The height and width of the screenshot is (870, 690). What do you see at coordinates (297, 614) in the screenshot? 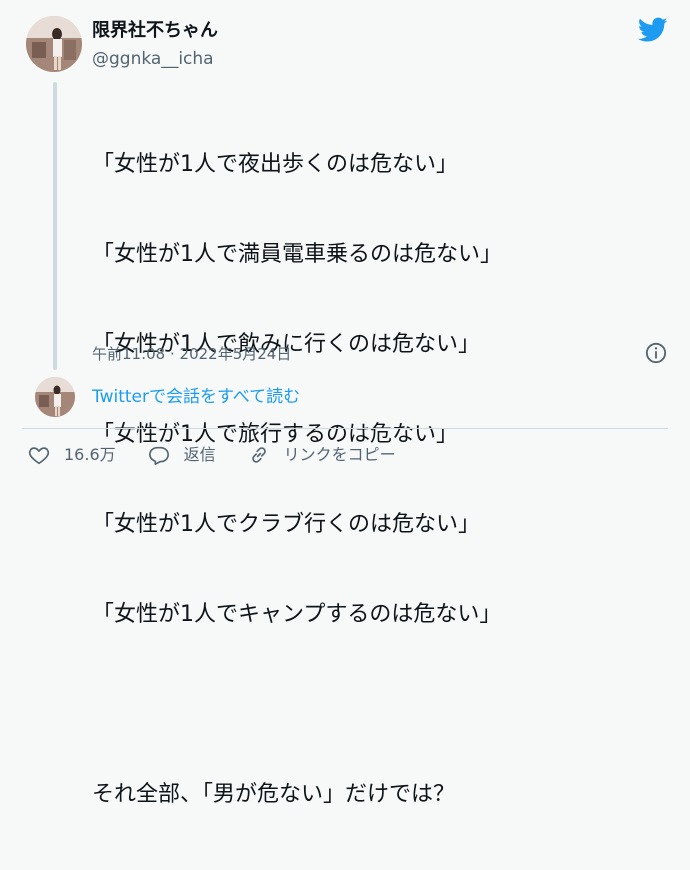
I see `tweet-line: 「女性が1人でキャンプするのは危ない」` at bounding box center [297, 614].